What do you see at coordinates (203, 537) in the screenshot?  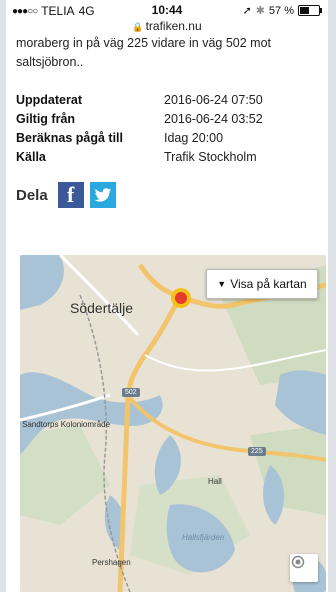 I see `map-label-lake: Hallsfjärden` at bounding box center [203, 537].